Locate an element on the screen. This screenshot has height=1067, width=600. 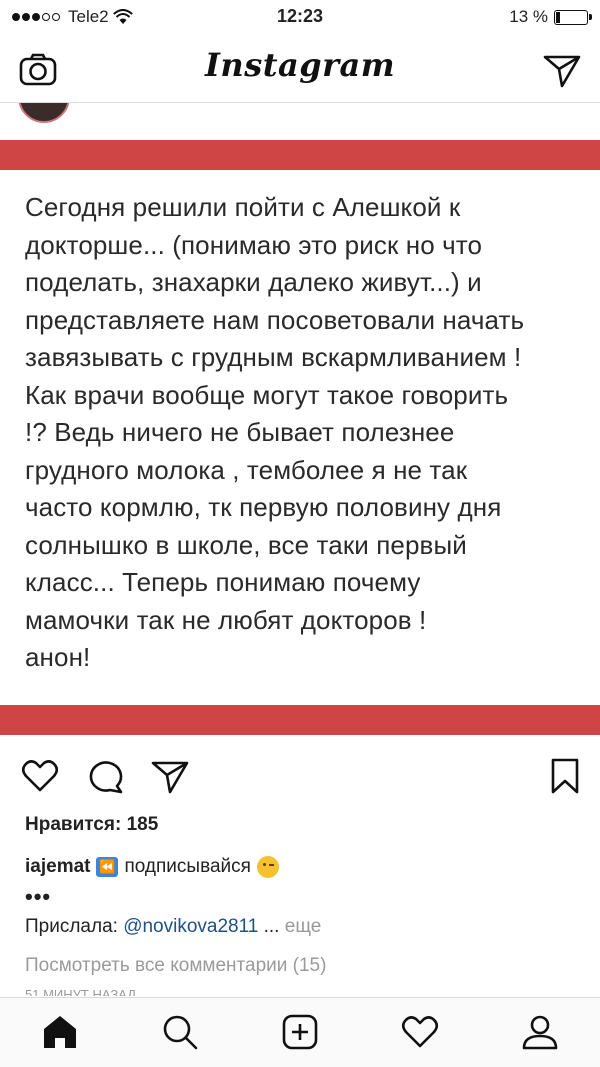
app-header: Instagram is located at coordinates (300, 69).